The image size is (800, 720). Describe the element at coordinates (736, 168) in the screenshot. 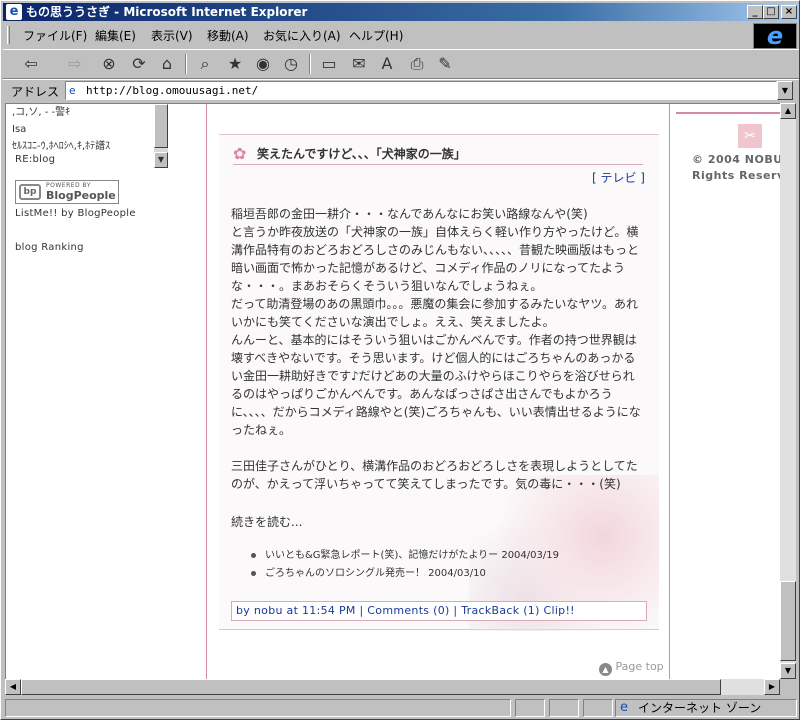

I see `copyright-text: © 2004 NOBU Rights Reserv` at that location.